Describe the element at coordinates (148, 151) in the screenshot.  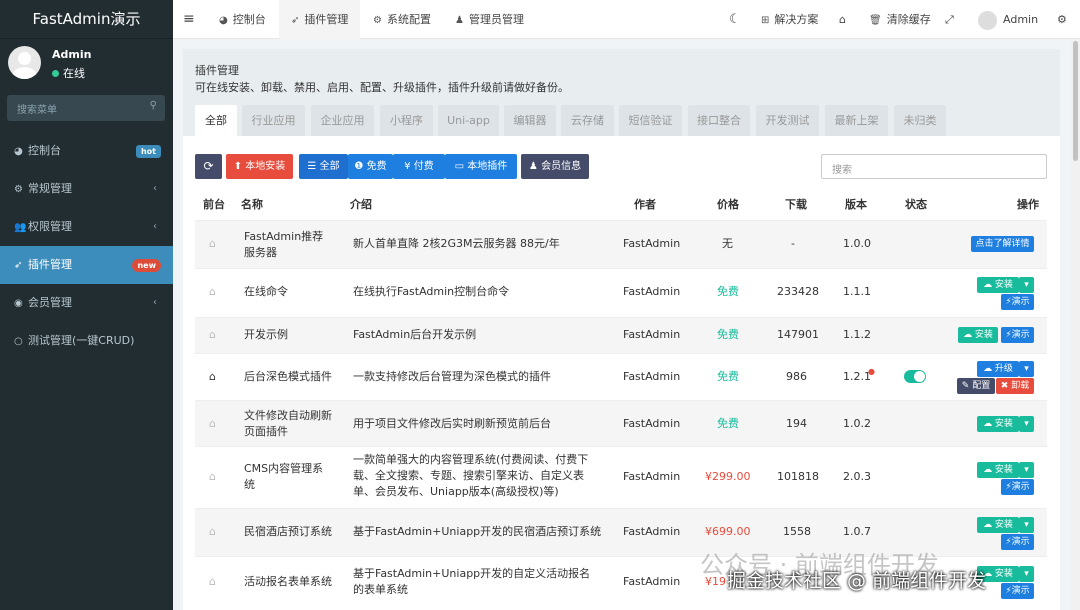
I see `hot-badge: hot` at that location.